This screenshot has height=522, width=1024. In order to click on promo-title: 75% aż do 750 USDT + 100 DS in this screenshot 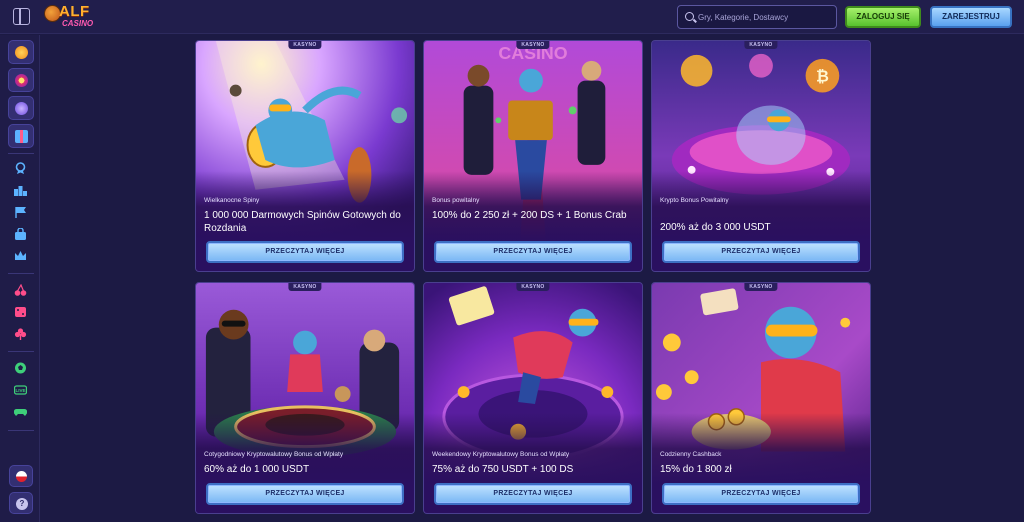, I will do `click(503, 469)`.